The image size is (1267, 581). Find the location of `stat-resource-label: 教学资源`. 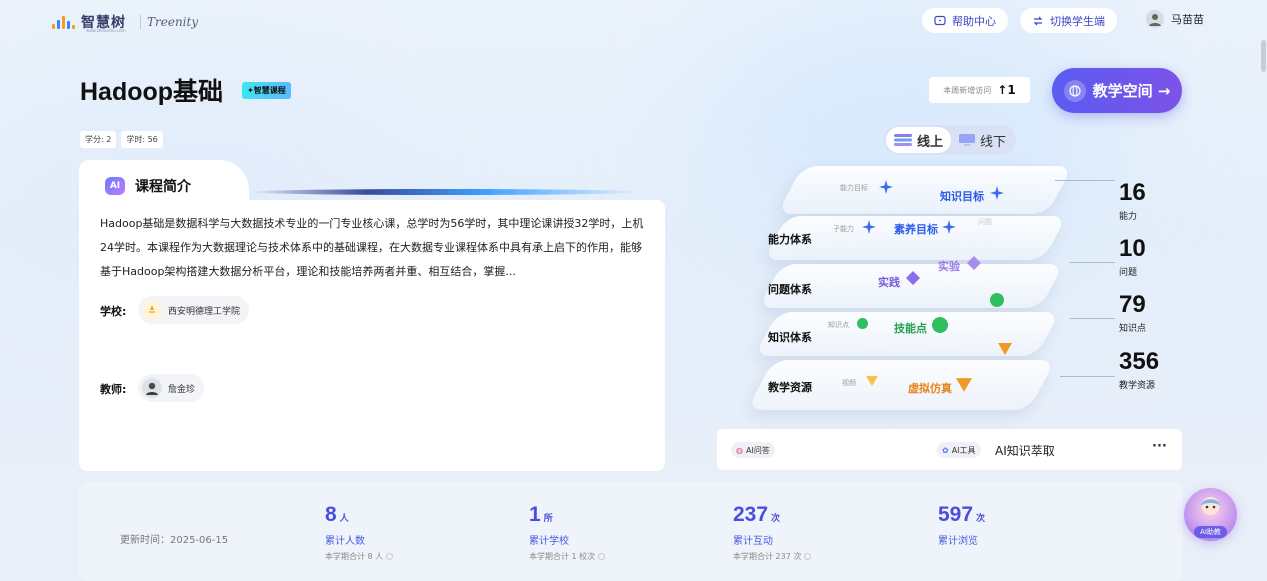

stat-resource-label: 教学资源 is located at coordinates (1137, 386).